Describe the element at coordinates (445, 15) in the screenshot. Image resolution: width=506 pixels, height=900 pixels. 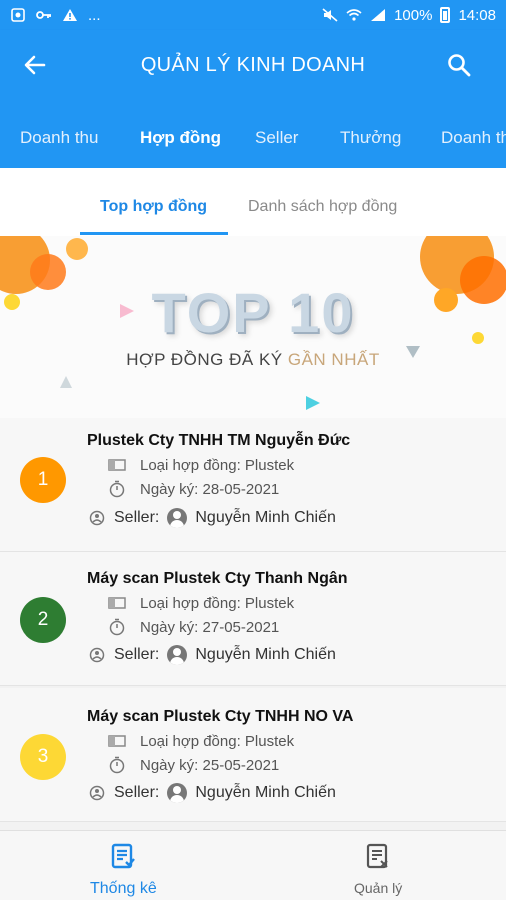
I see `battery-icon` at that location.